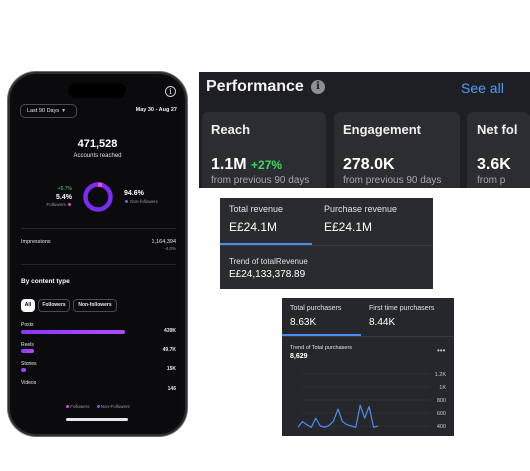 This screenshot has height=471, width=530. Describe the element at coordinates (442, 388) in the screenshot. I see `y-tick-label: 1K` at that location.